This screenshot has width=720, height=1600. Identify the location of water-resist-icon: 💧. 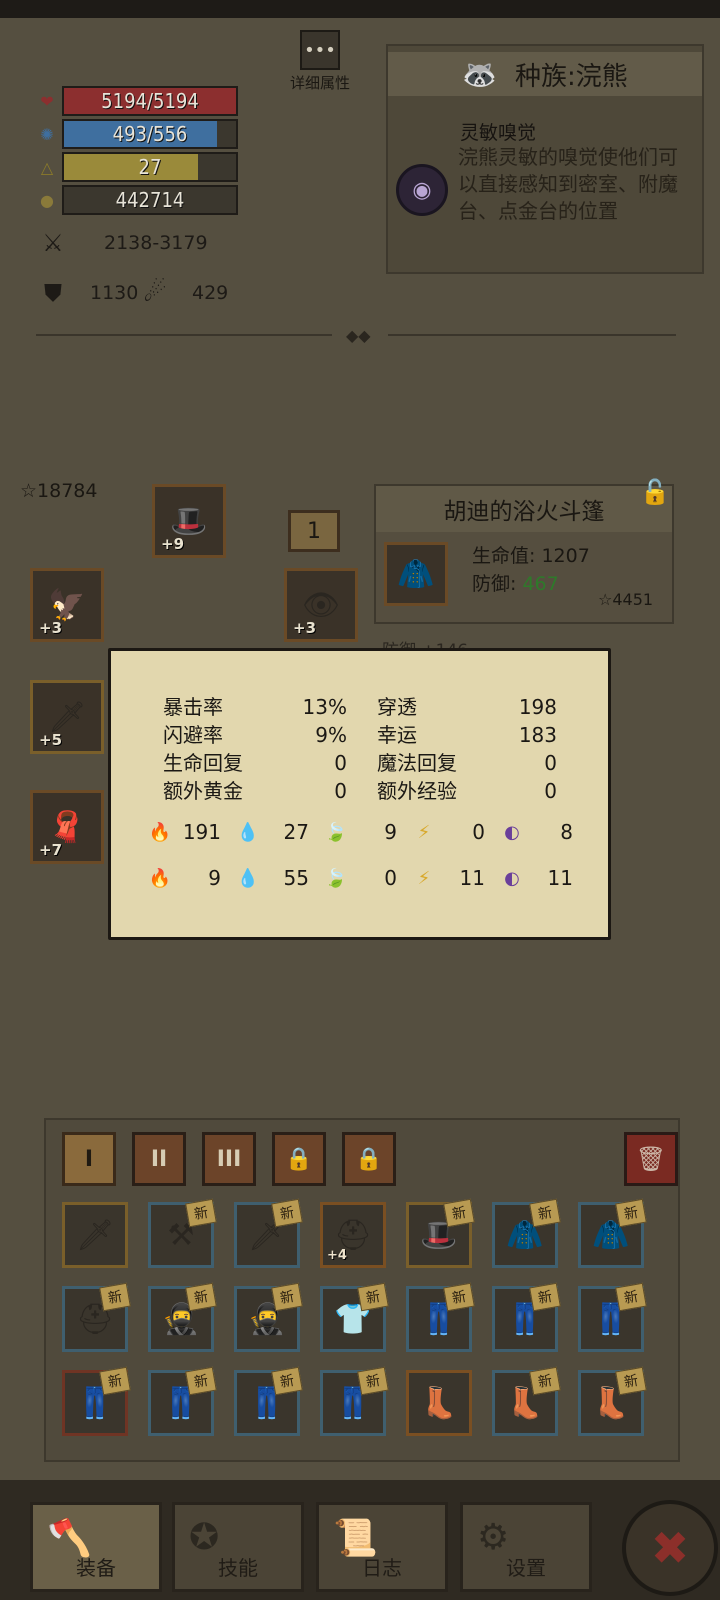
(248, 878).